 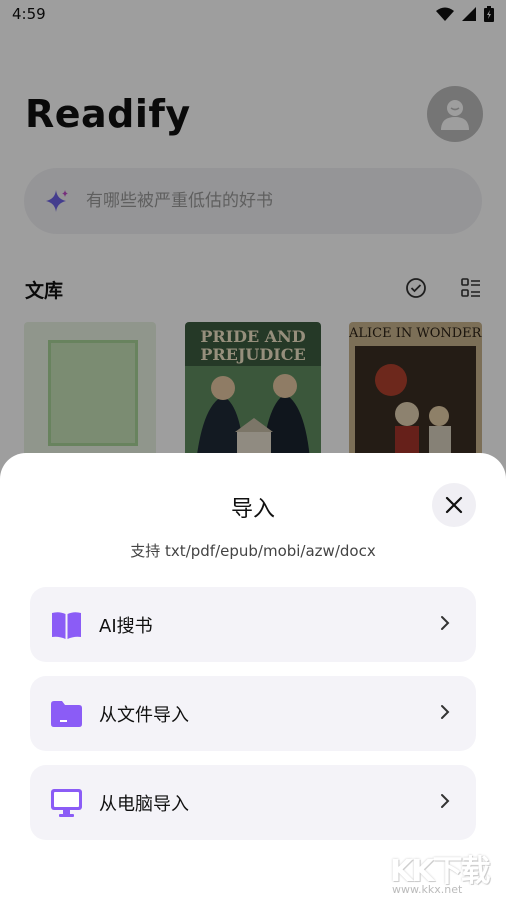 I want to click on ai-search-book-button: AI搜书, so click(x=253, y=624).